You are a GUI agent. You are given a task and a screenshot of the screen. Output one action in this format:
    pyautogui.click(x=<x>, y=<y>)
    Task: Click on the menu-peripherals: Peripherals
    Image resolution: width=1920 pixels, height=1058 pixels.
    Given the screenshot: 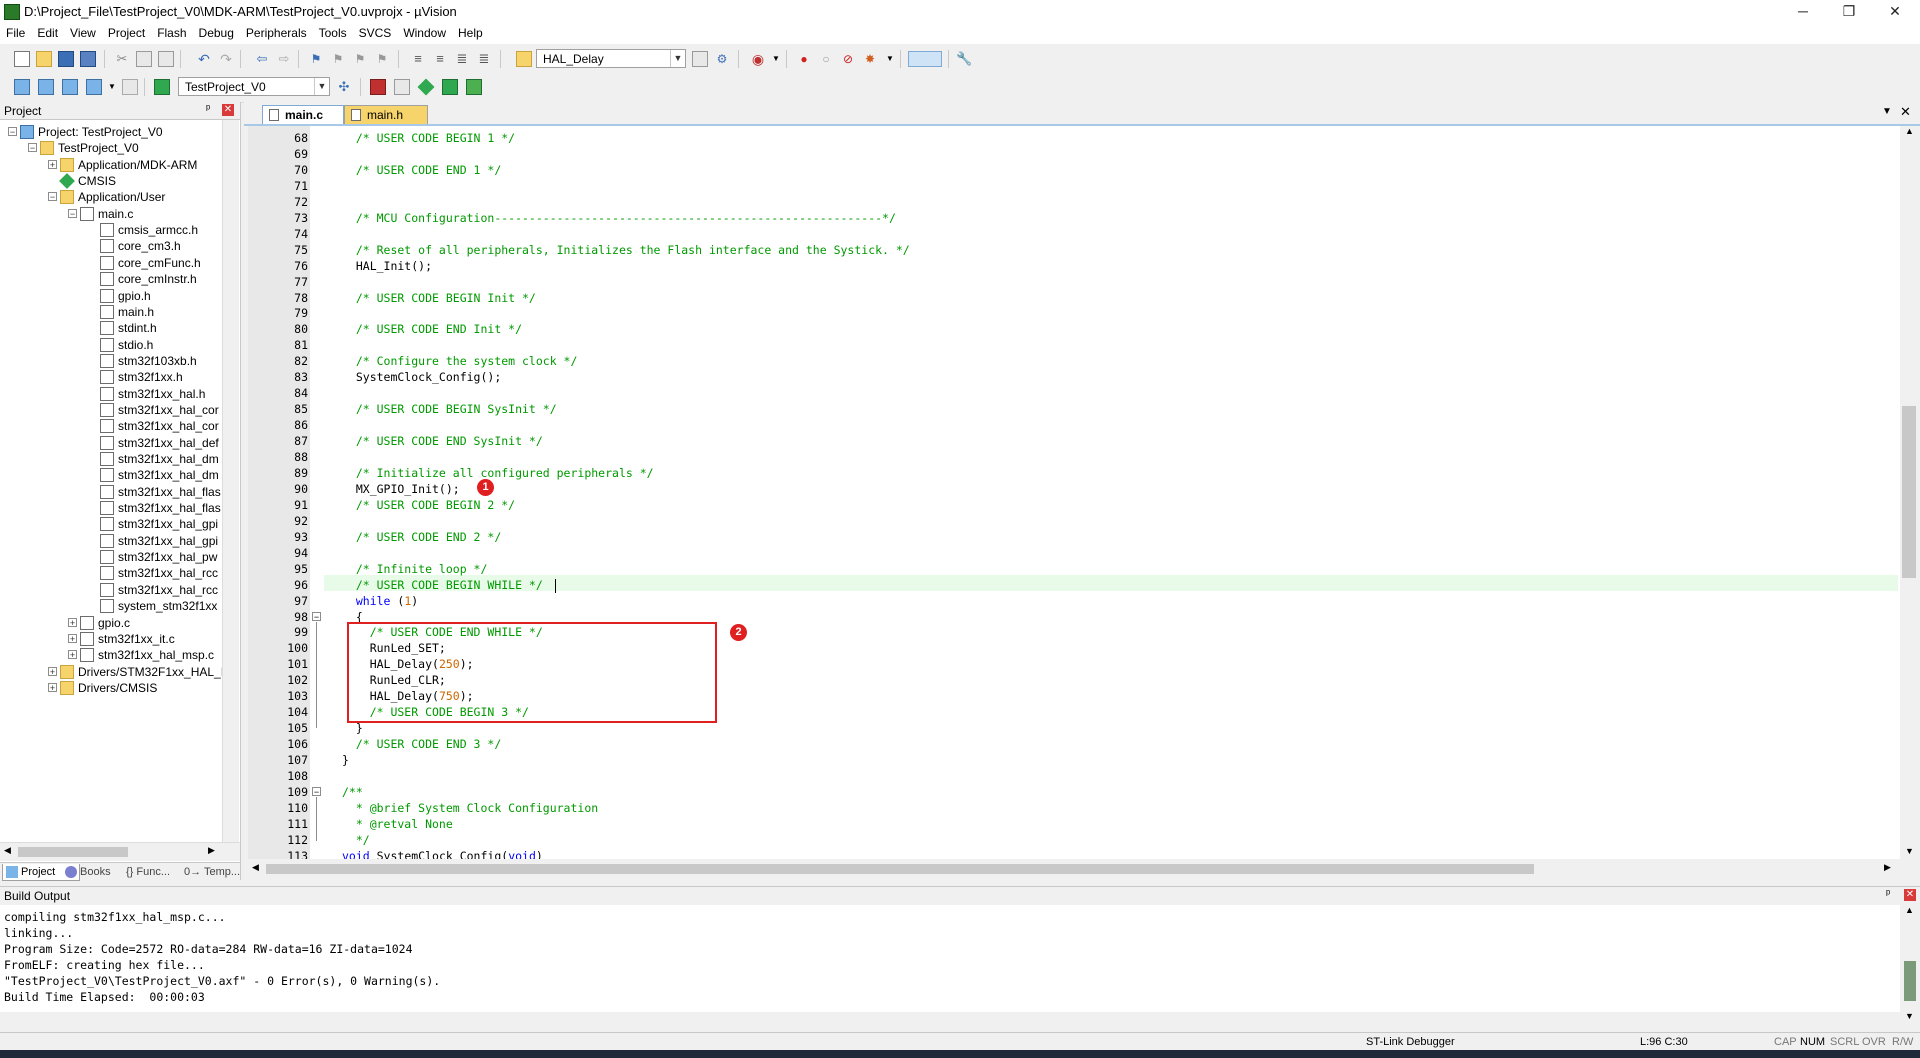 What is the action you would take?
    pyautogui.click(x=276, y=32)
    